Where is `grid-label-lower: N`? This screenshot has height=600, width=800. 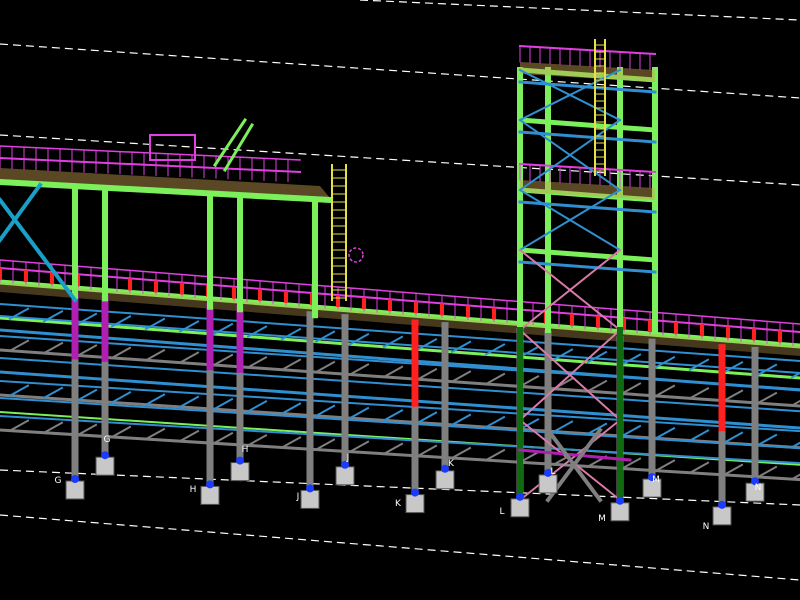
grid-label-lower: N is located at coordinates (706, 527).